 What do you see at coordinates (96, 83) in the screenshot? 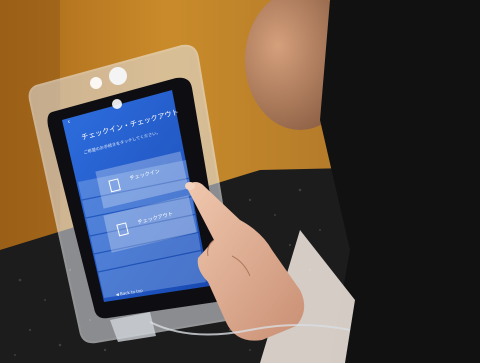
I see `stand-hole` at bounding box center [96, 83].